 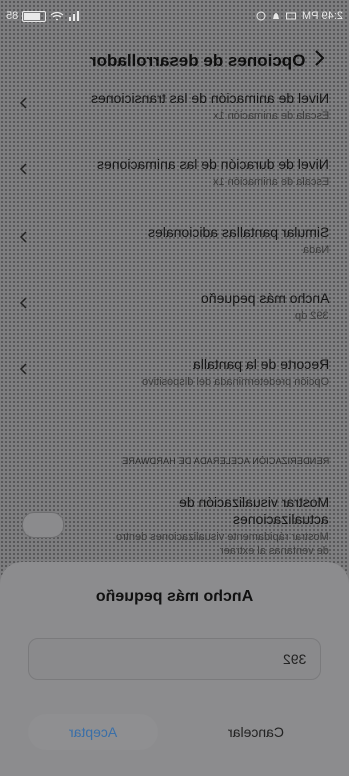 I want to click on setting-title: Recorte de la pantalla, so click(x=260, y=364).